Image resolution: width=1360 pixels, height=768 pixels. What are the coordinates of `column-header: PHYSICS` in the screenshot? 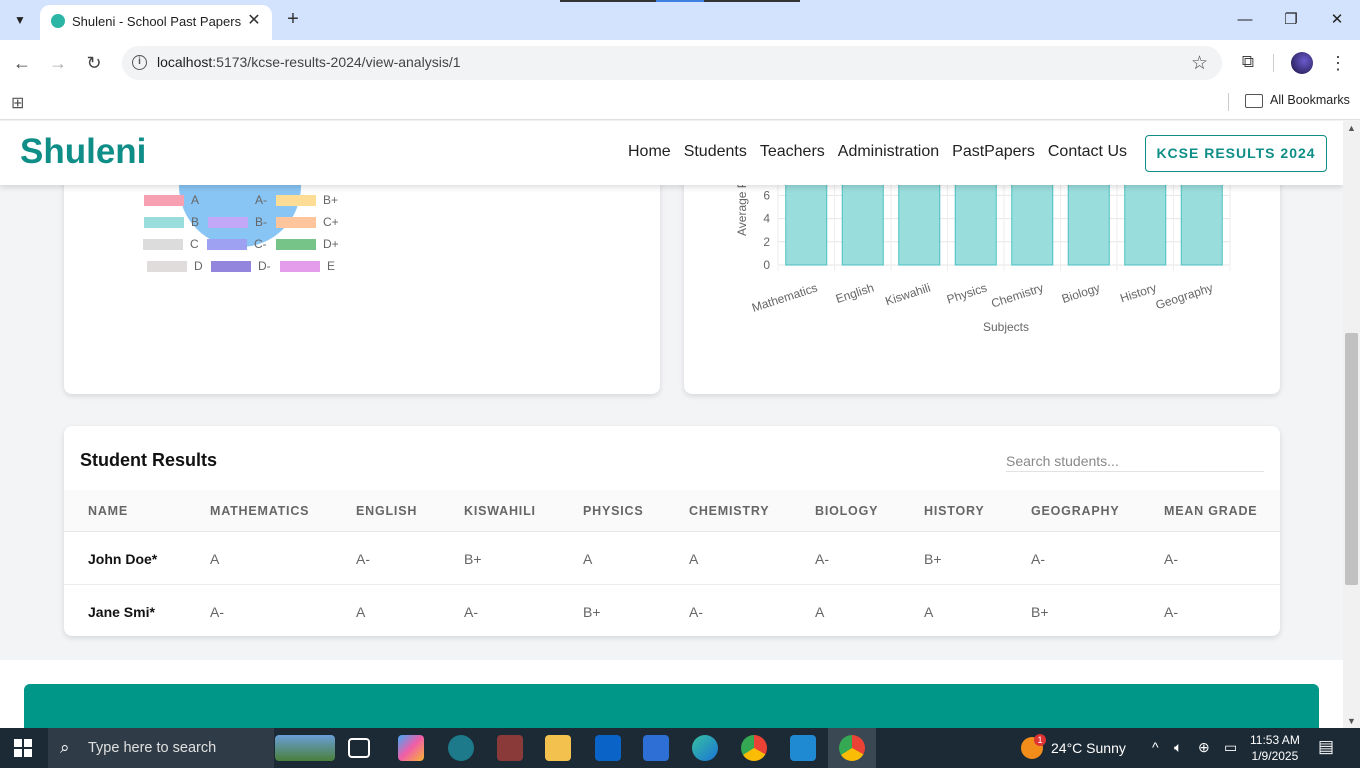 It's located at (613, 511).